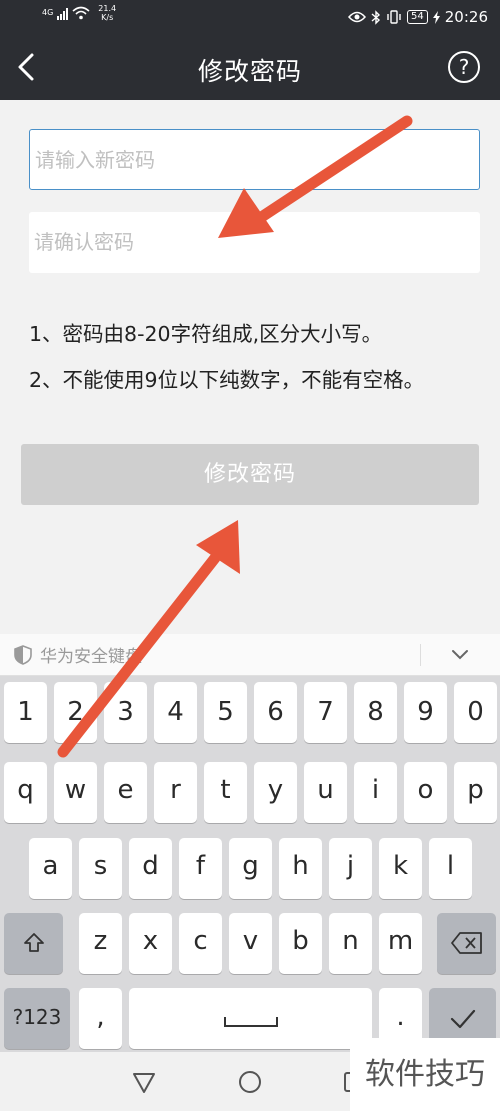  I want to click on keyboard-header: 华为安全键盘, so click(250, 655).